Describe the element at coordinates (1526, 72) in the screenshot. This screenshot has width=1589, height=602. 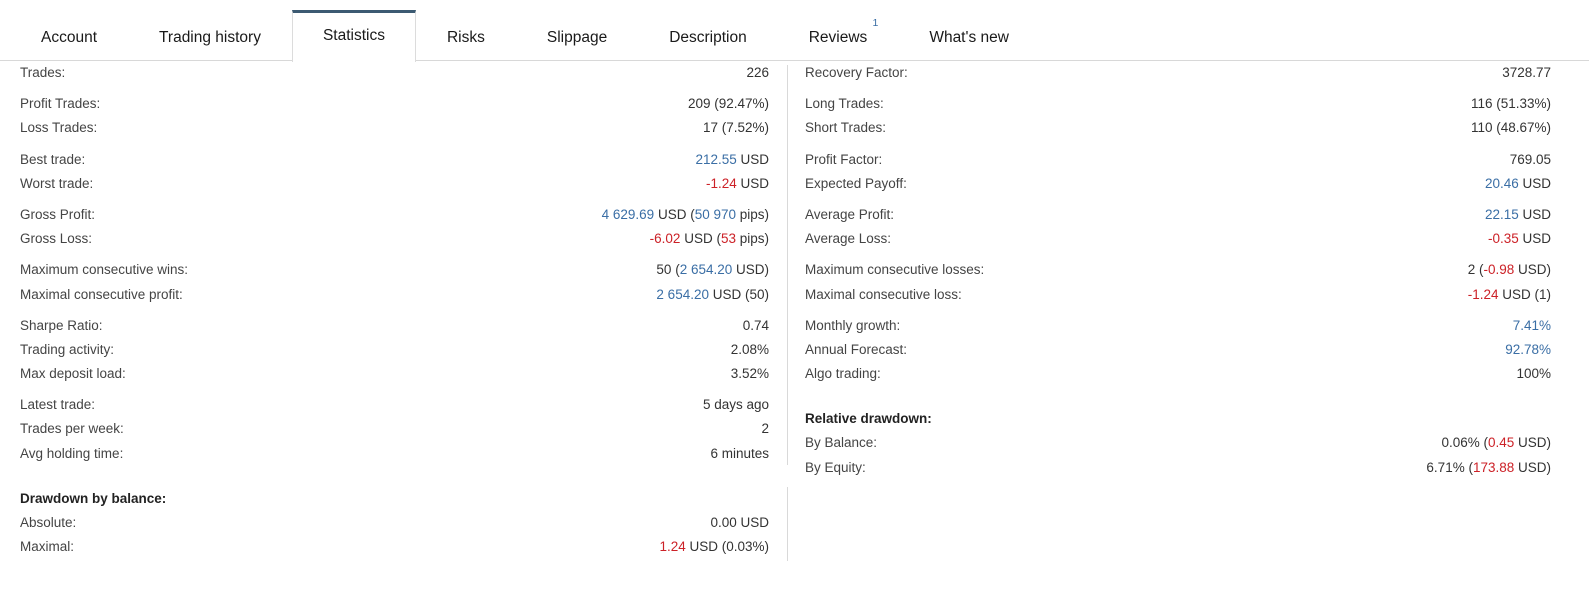
I see `stat-value-part: 3728.77` at that location.